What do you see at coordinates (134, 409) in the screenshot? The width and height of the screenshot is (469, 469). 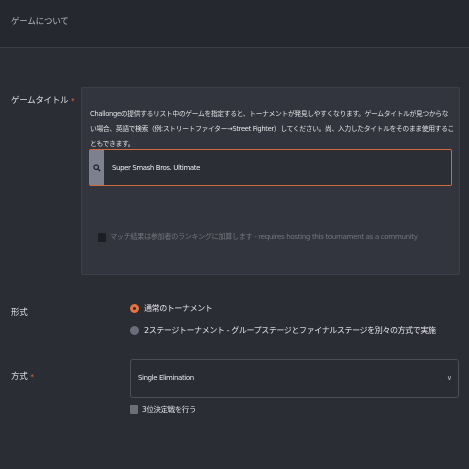 I see `third-place-checkbox-box` at bounding box center [134, 409].